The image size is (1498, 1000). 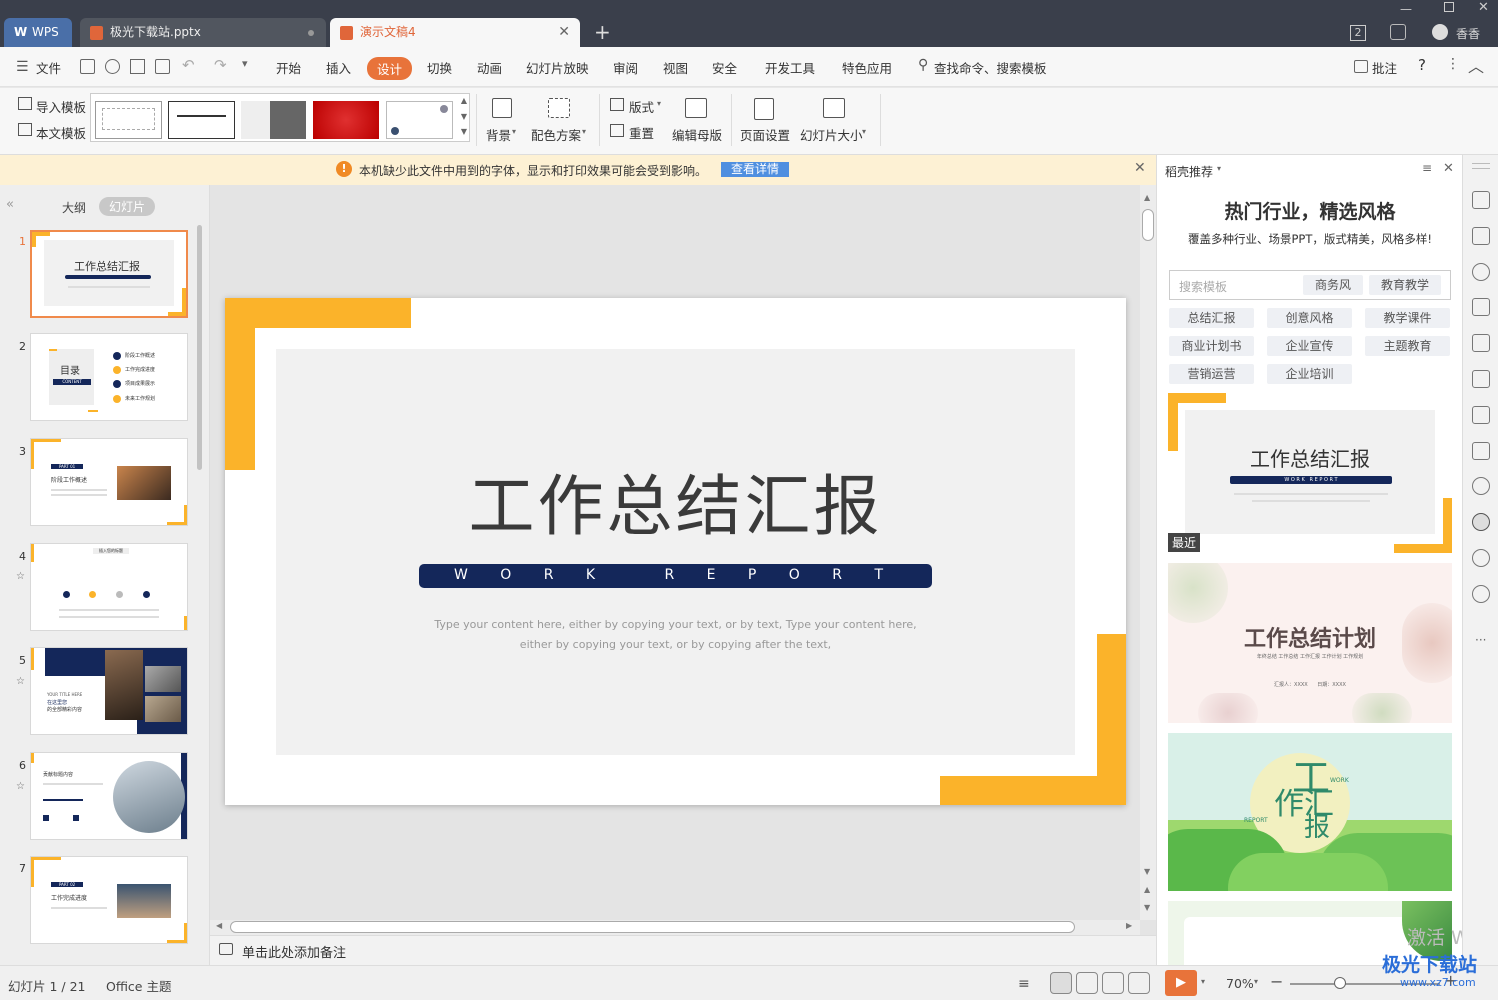 I want to click on page-setup-icon, so click(x=764, y=109).